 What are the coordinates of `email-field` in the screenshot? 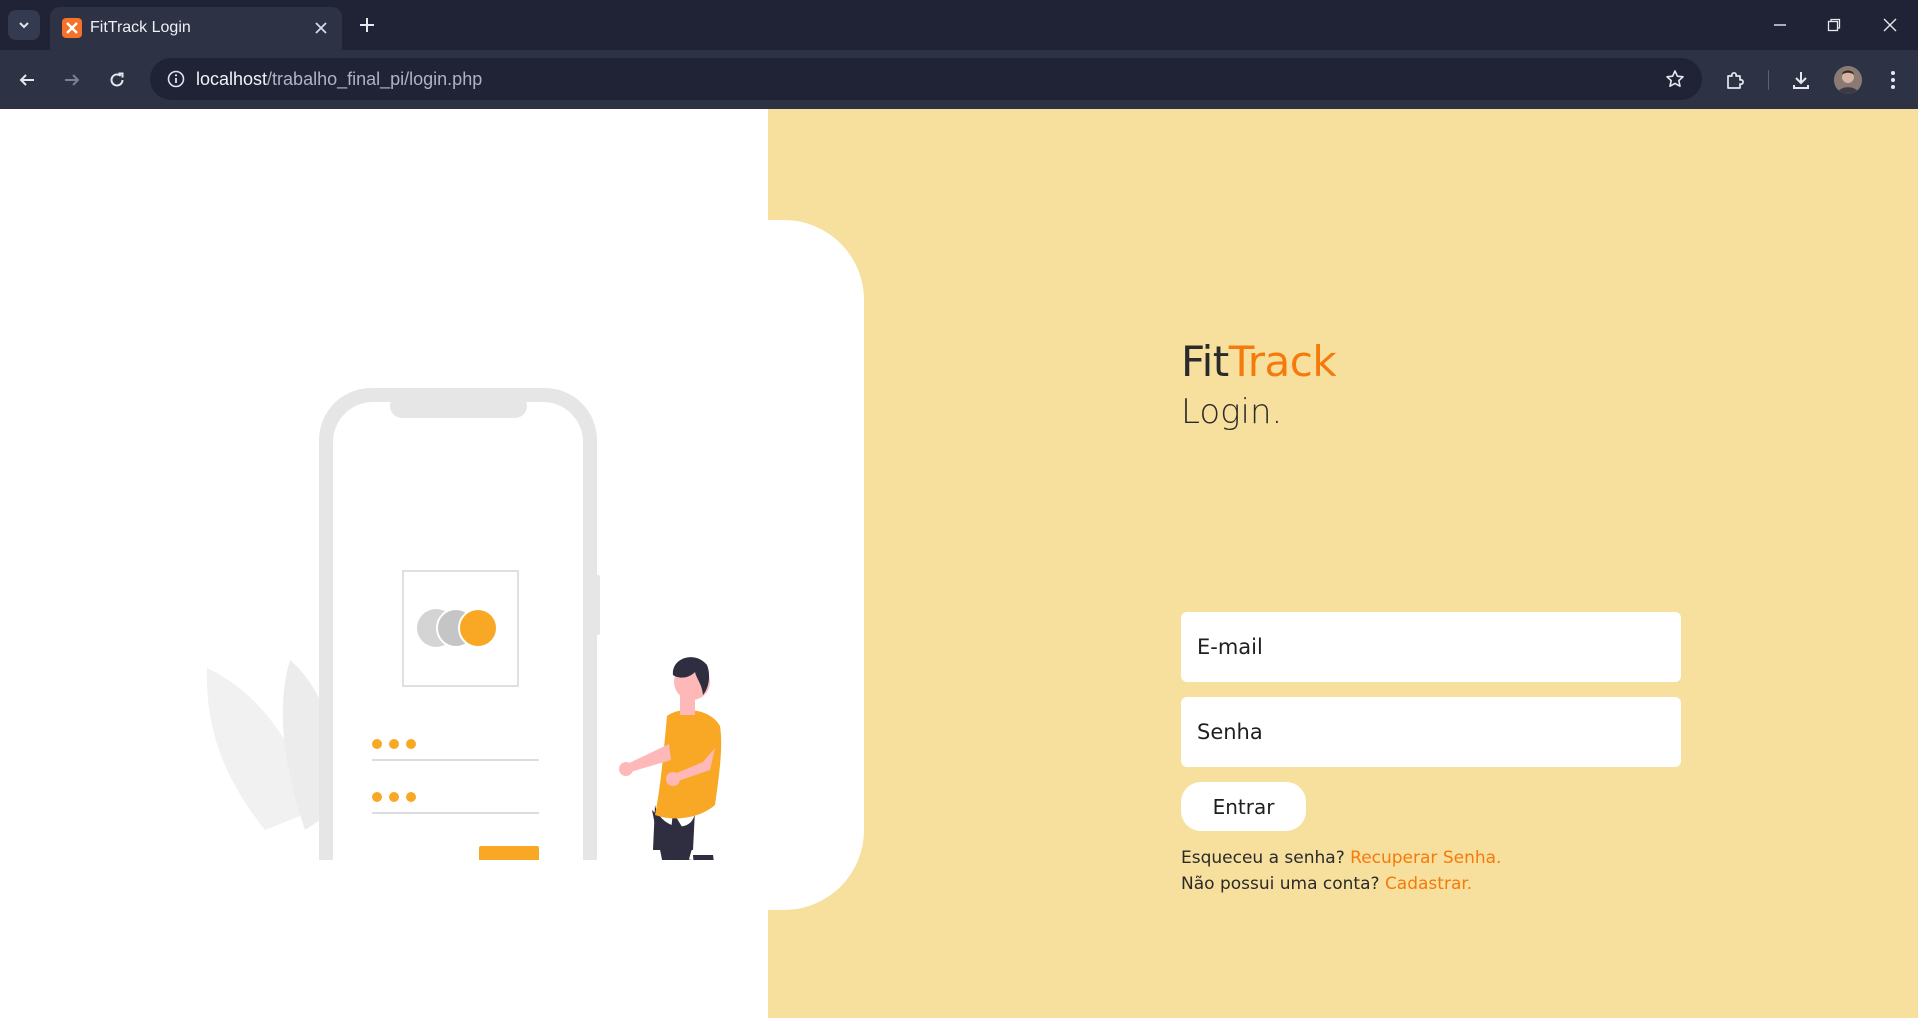 It's located at (1431, 647).